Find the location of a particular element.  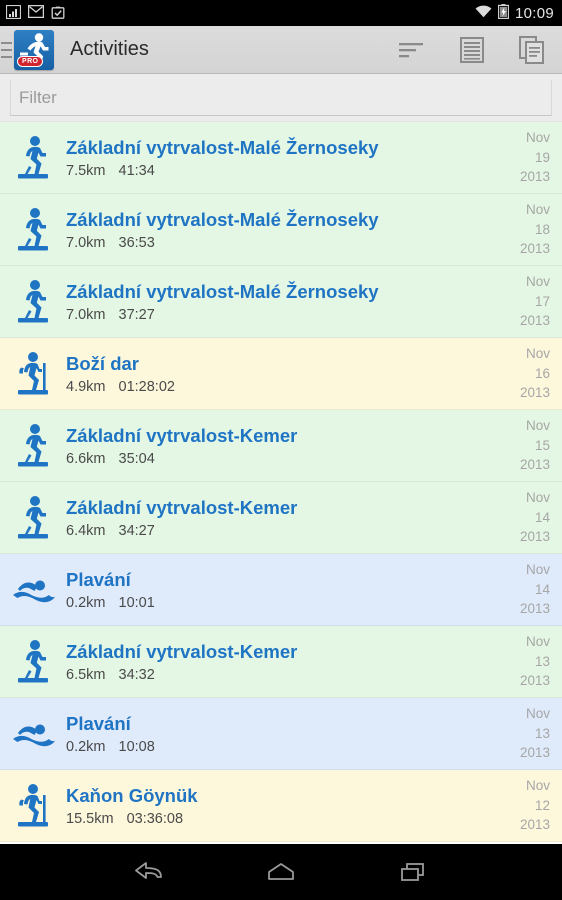

activity-date-day: 15 is located at coordinates (542, 445).